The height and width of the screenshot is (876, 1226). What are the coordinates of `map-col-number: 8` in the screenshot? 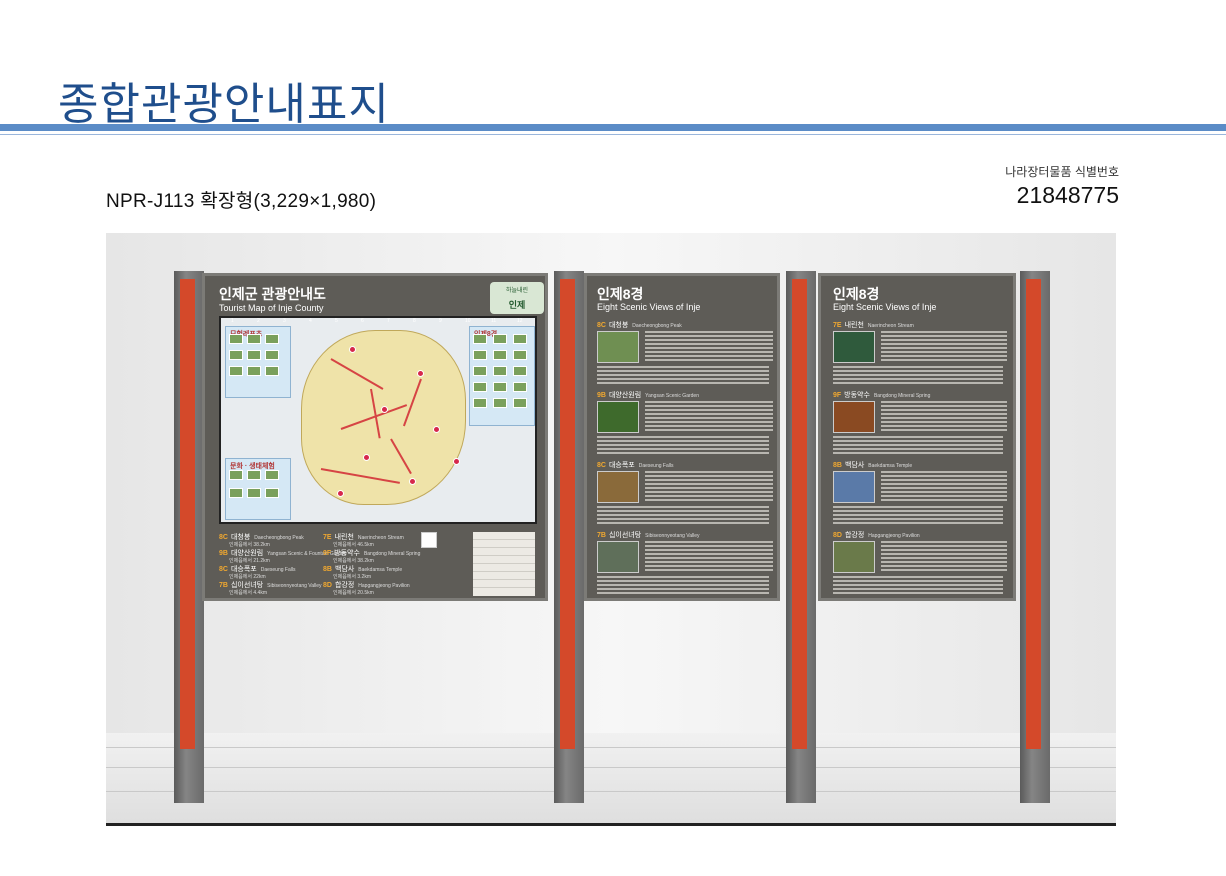 It's located at (414, 321).